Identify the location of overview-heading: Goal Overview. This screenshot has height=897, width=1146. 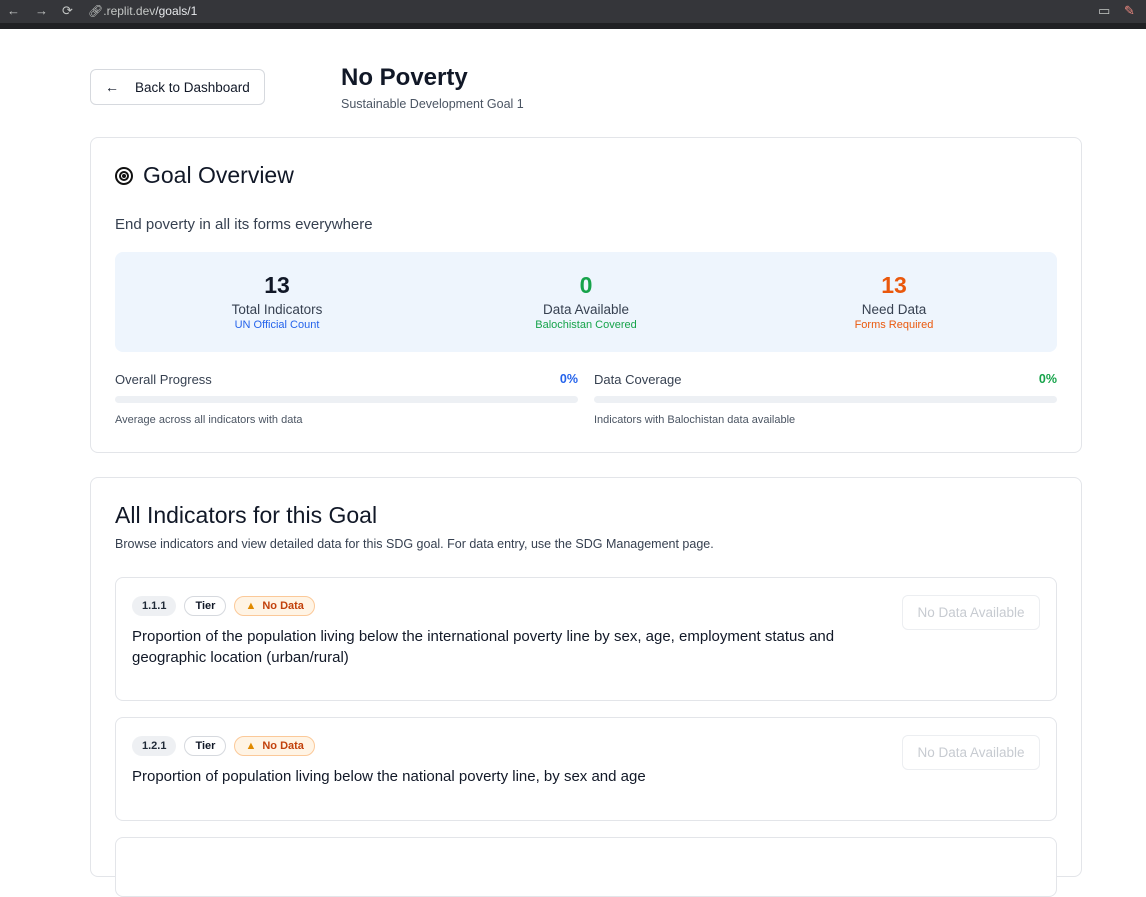
(204, 175).